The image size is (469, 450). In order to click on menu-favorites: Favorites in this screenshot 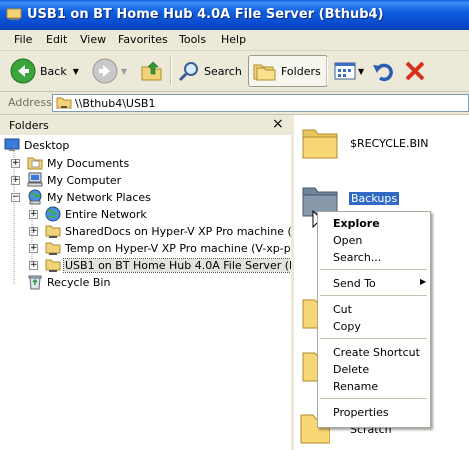, I will do `click(143, 39)`.